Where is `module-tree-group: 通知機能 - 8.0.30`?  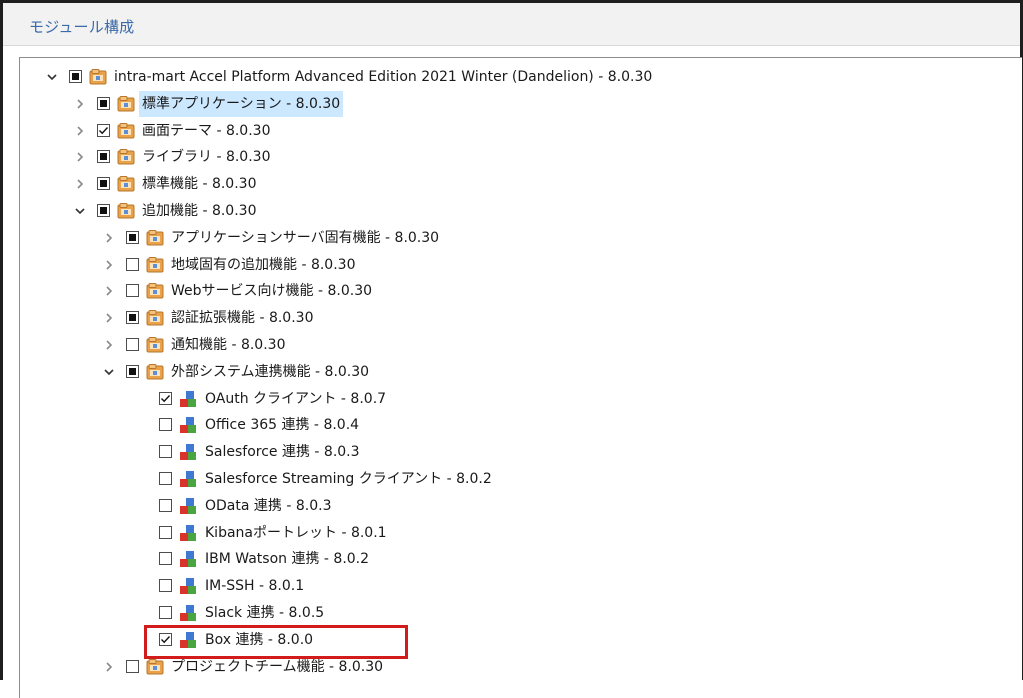
module-tree-group: 通知機能 - 8.0.30 is located at coordinates (452, 345).